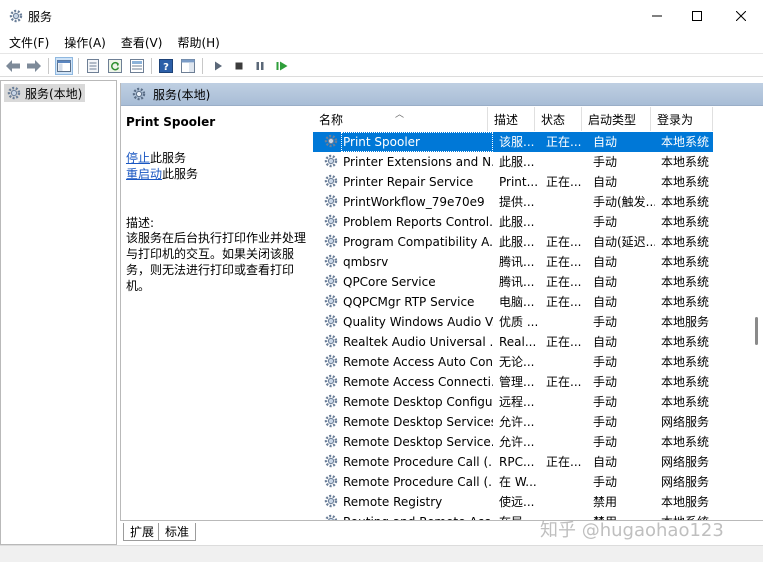  I want to click on table-row: Remote Registry 使远... 禁用 本地服务, so click(513, 502).